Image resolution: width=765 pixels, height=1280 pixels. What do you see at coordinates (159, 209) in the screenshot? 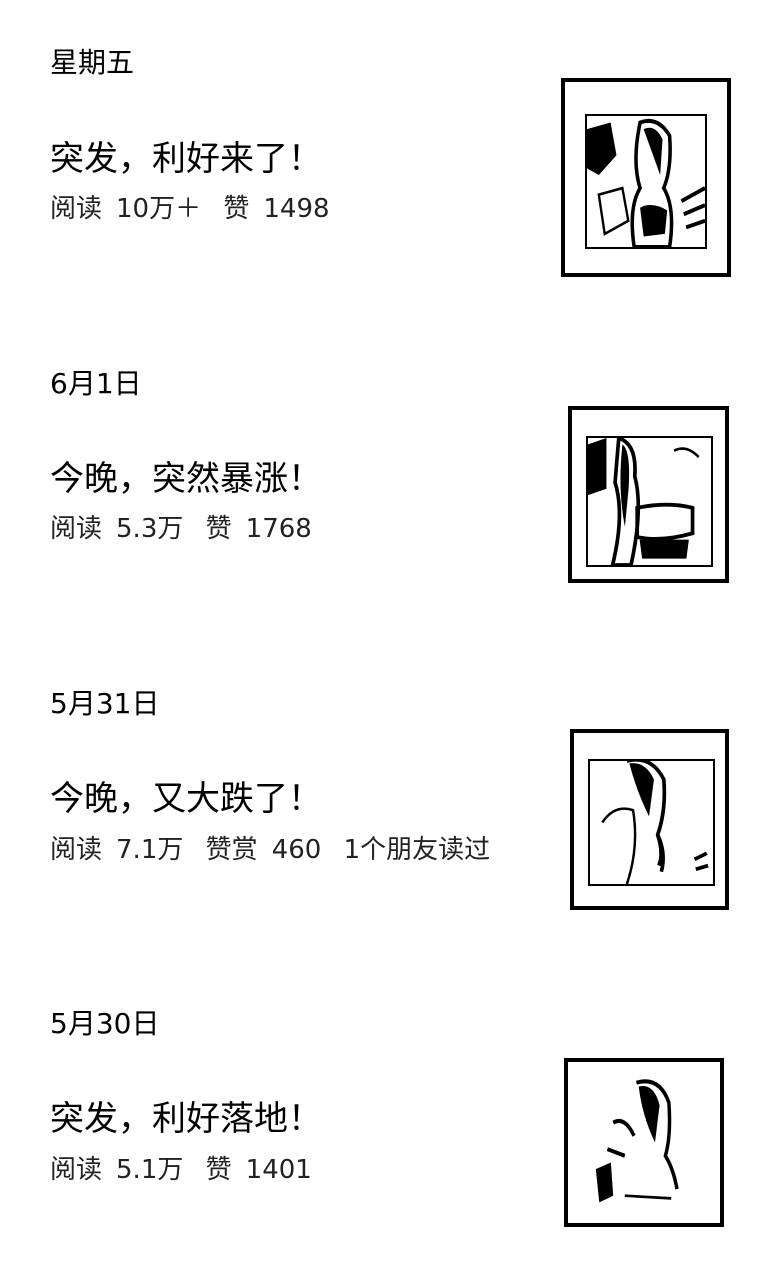
I see `read-count: 10万＋` at bounding box center [159, 209].